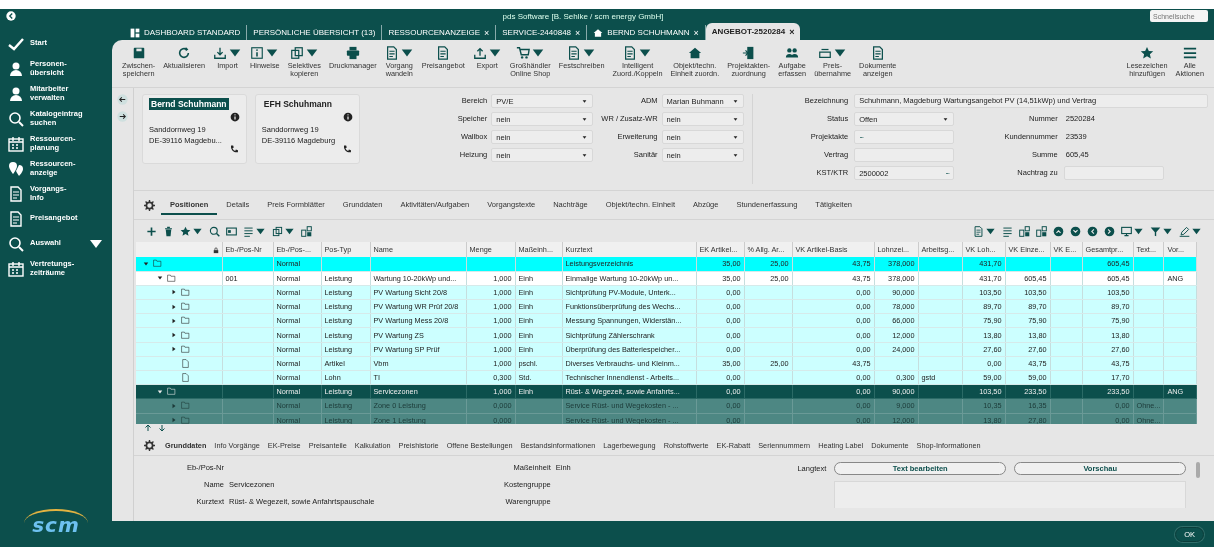 This screenshot has height=547, width=1214. I want to click on company-logo: scm, so click(56, 523).